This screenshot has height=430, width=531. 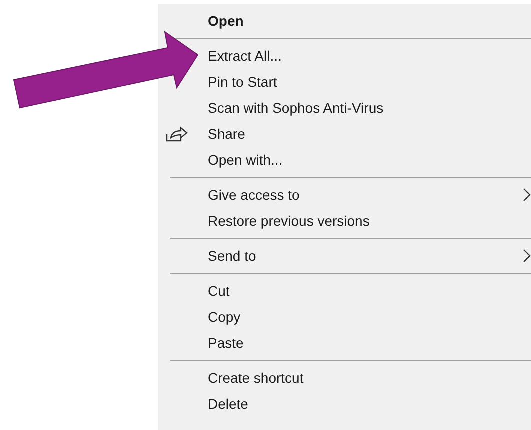 What do you see at coordinates (296, 108) in the screenshot?
I see `menu-item: Scan with Sophos Anti-Virus` at bounding box center [296, 108].